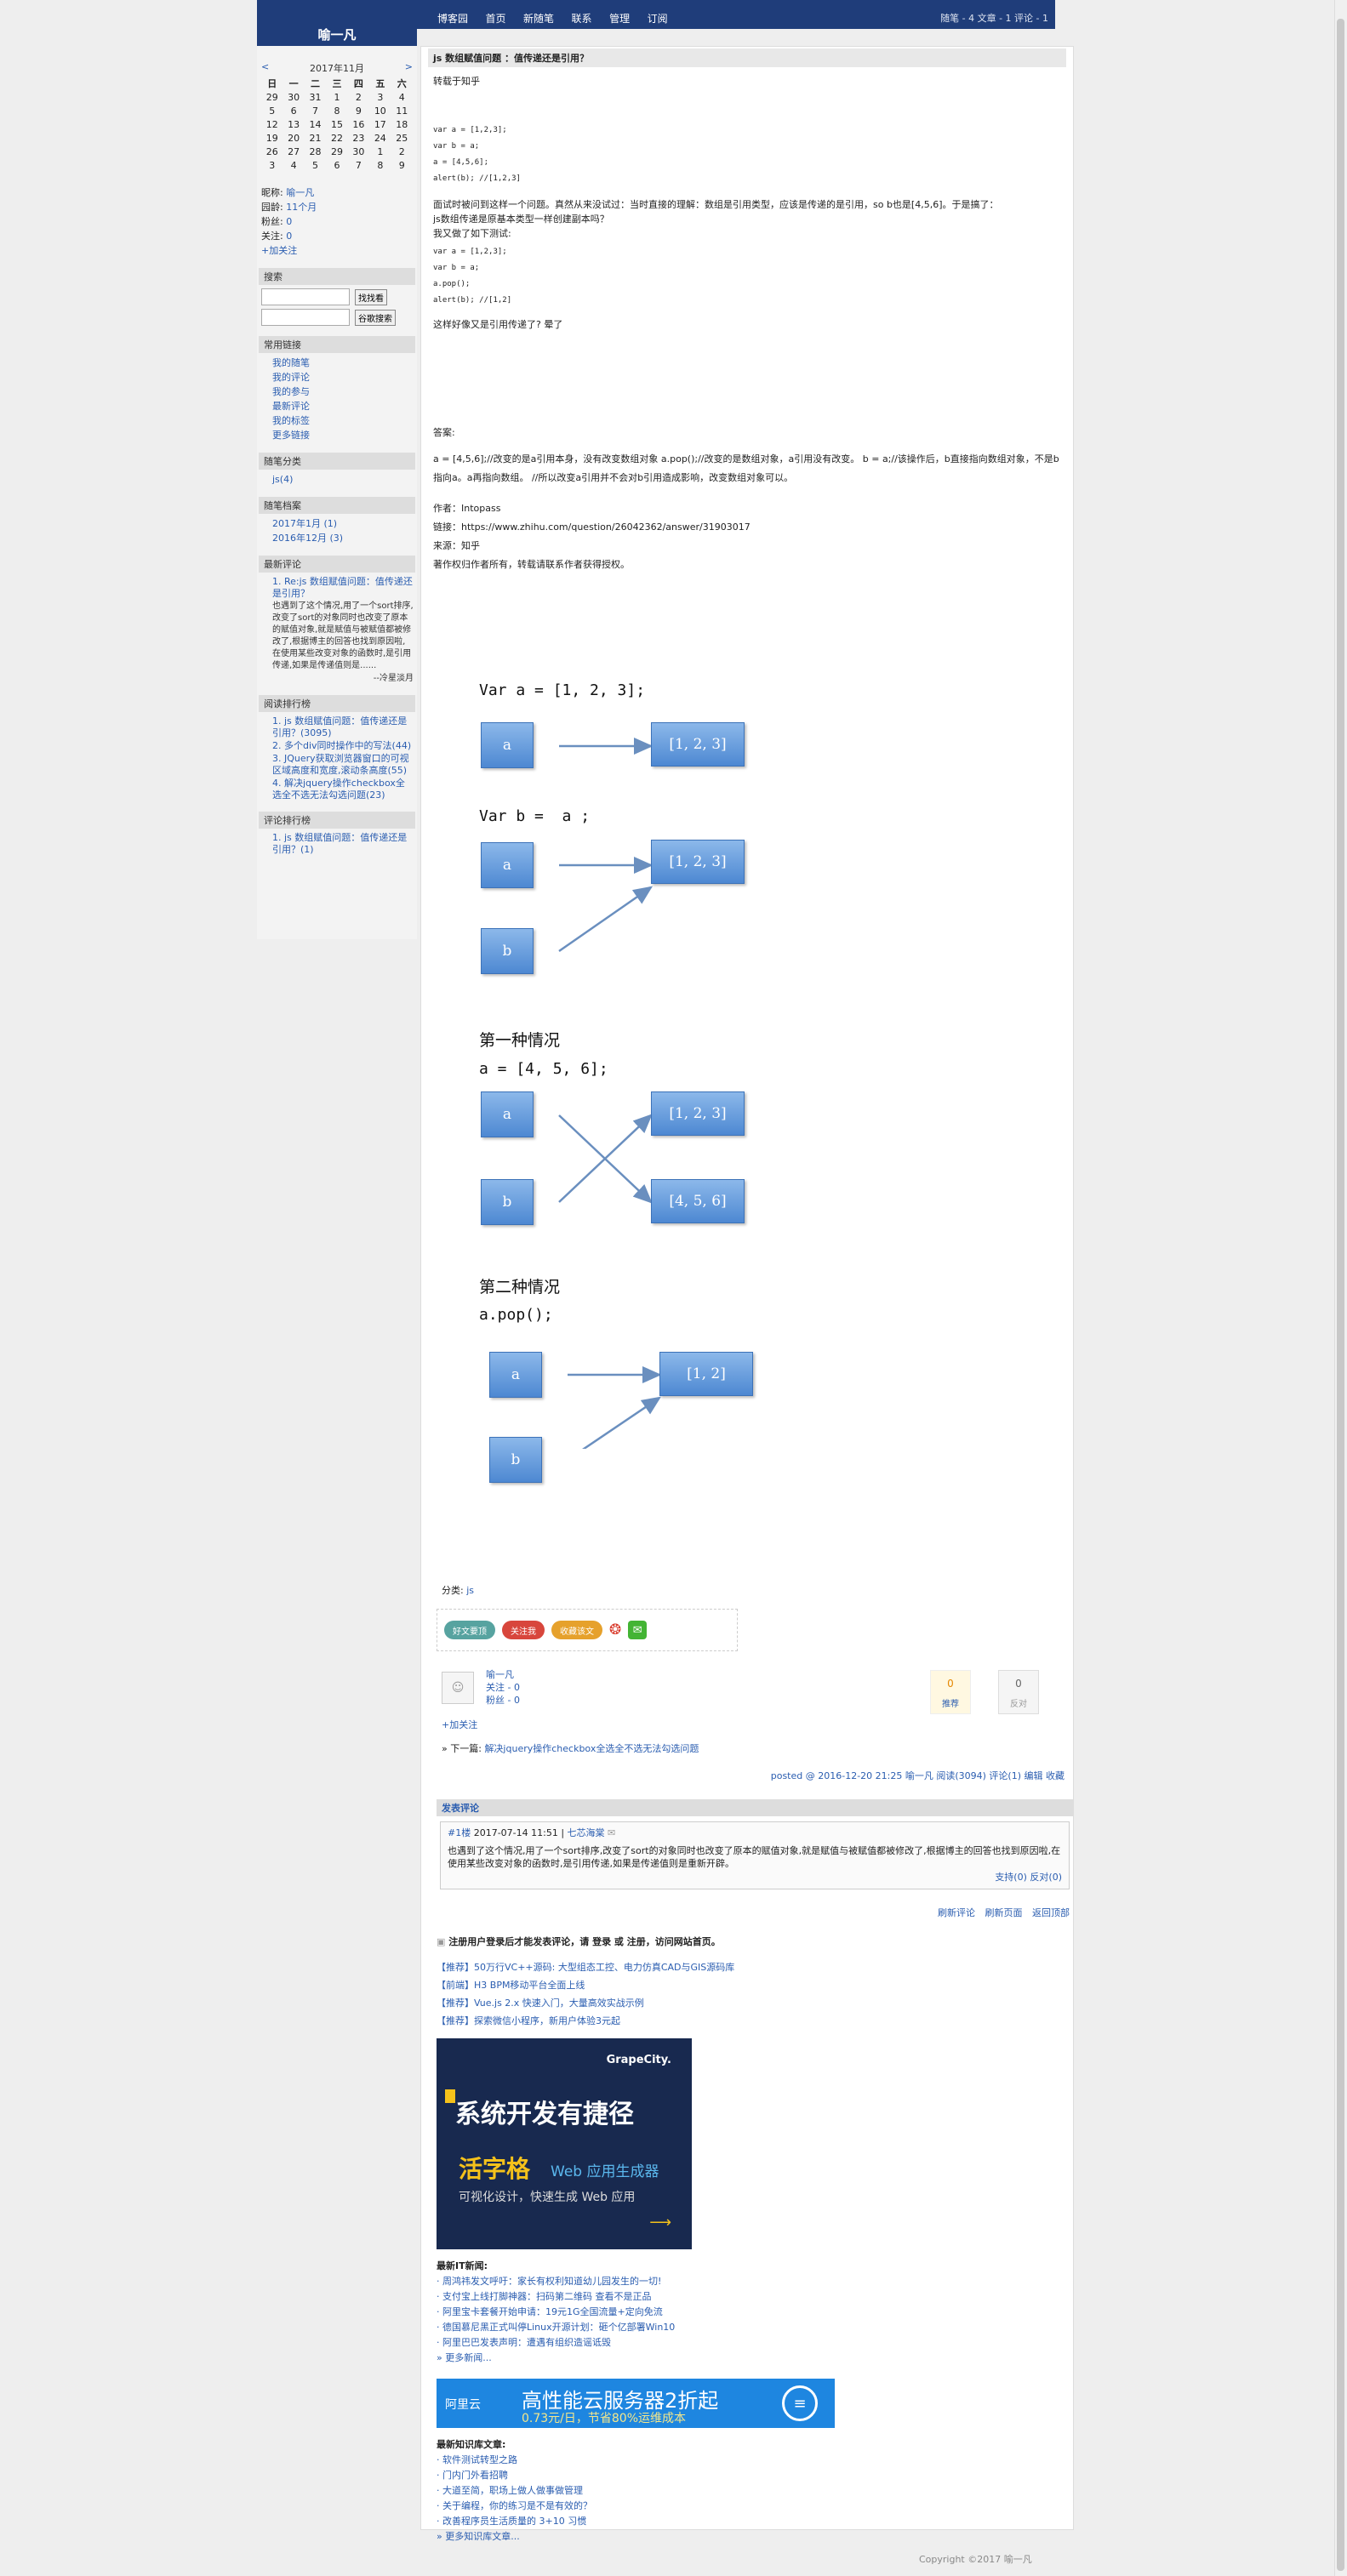 This screenshot has width=1347, height=2576. What do you see at coordinates (556, 2327) in the screenshot?
I see `news-item: · 德国慕尼黑正式叫停Linux开源计划：砸个亿部署Win10` at bounding box center [556, 2327].